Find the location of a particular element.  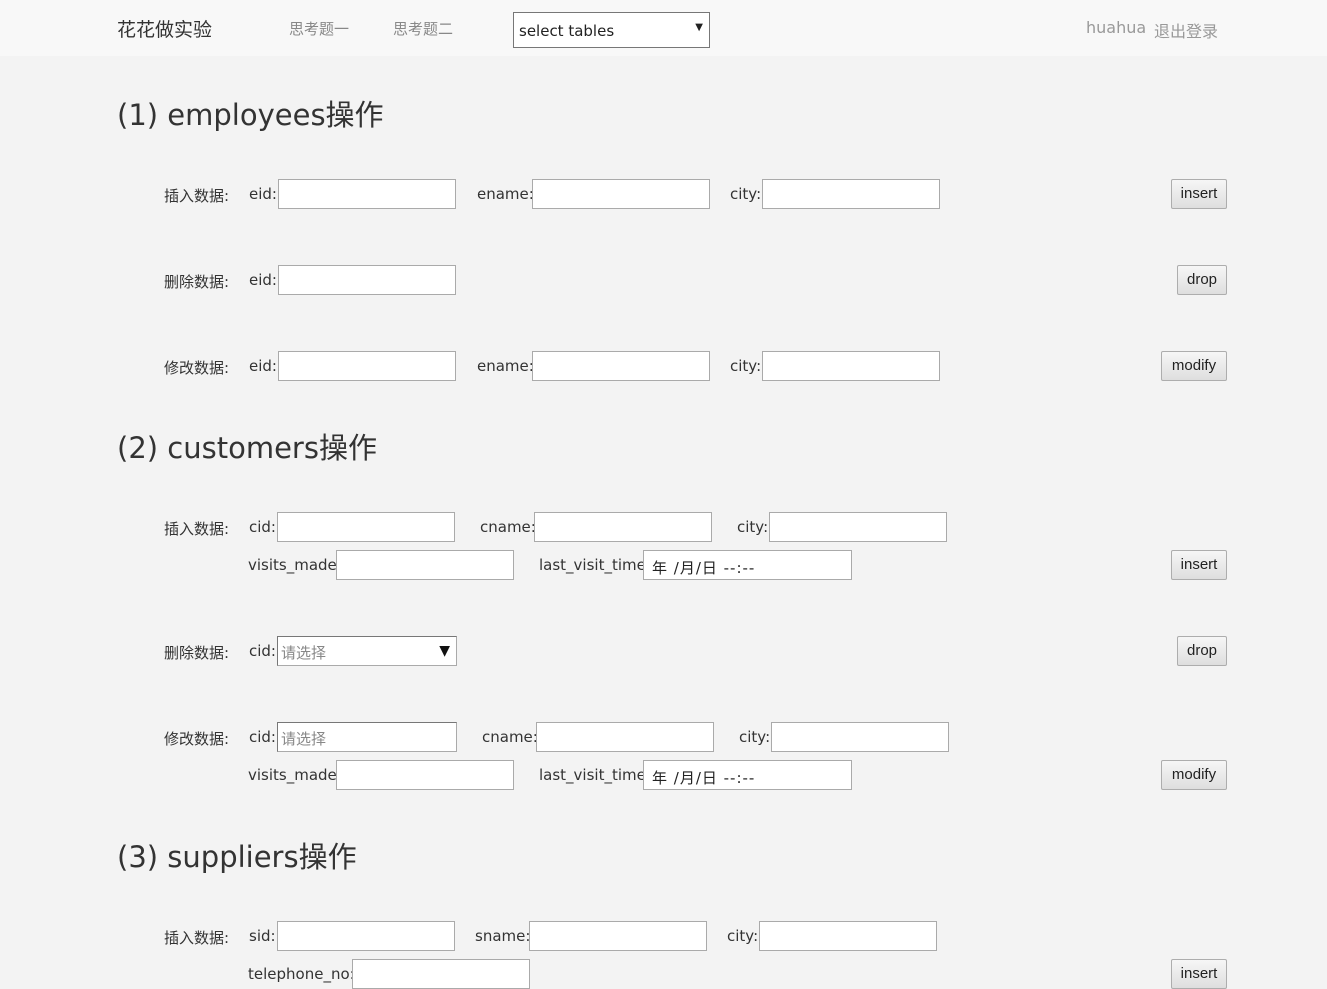

customers-insert-button: insert is located at coordinates (1199, 565).